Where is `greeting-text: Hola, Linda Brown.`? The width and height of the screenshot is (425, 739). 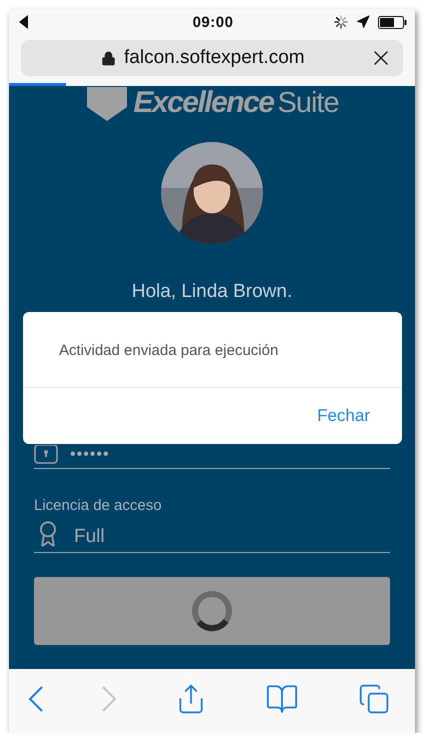
greeting-text: Hola, Linda Brown. is located at coordinates (212, 292).